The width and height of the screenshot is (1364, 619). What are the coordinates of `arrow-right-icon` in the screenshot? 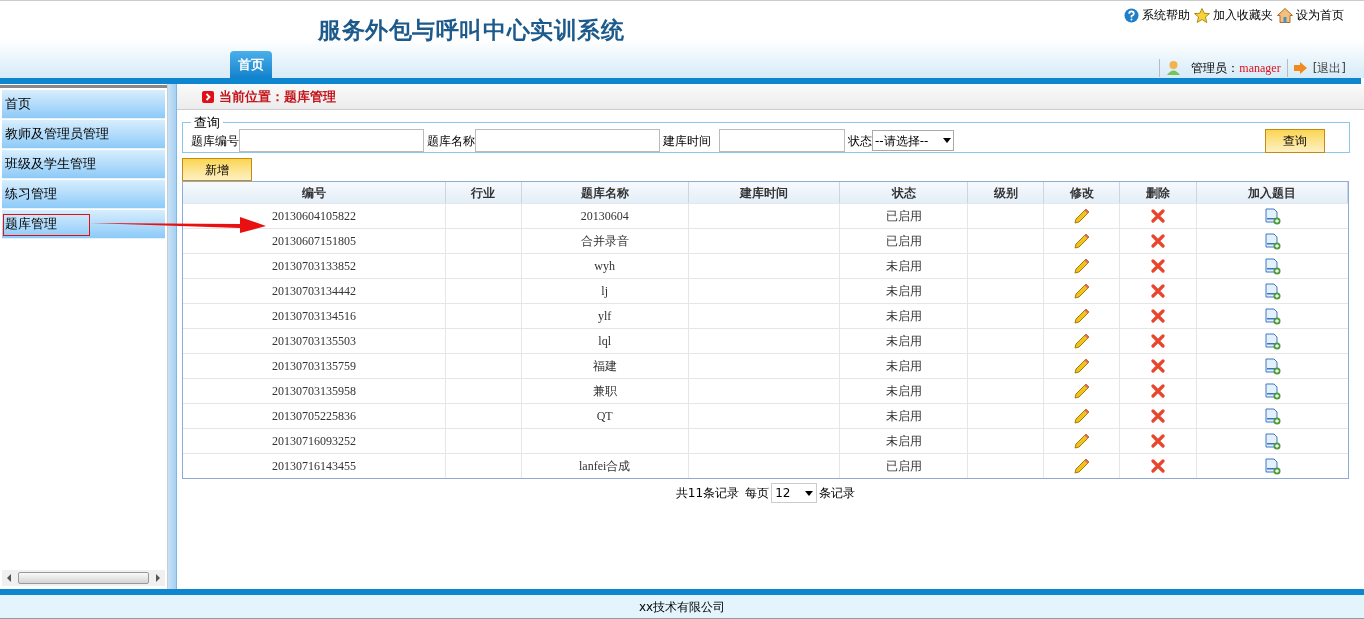 It's located at (1300, 68).